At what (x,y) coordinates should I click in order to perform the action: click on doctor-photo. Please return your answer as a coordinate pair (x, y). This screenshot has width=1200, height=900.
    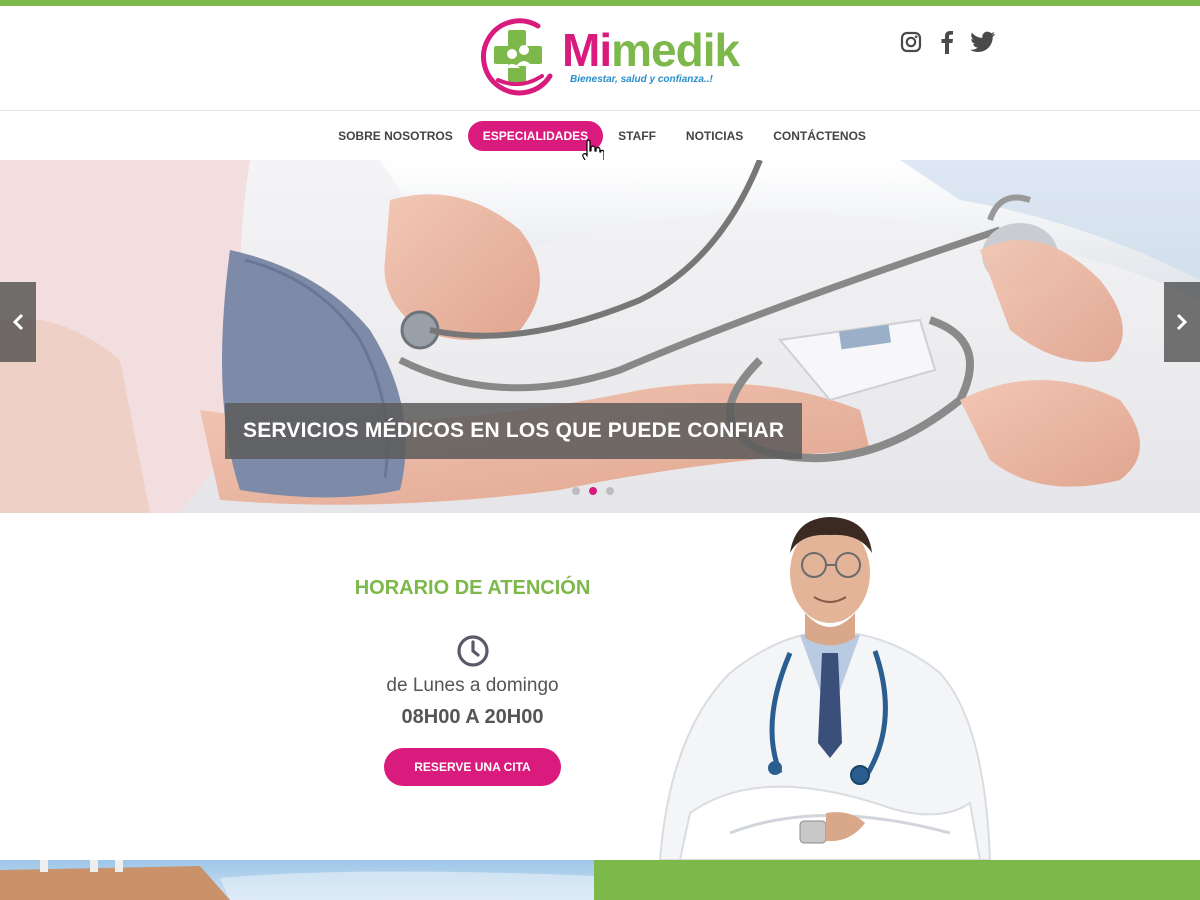
    Looking at the image, I should click on (825, 688).